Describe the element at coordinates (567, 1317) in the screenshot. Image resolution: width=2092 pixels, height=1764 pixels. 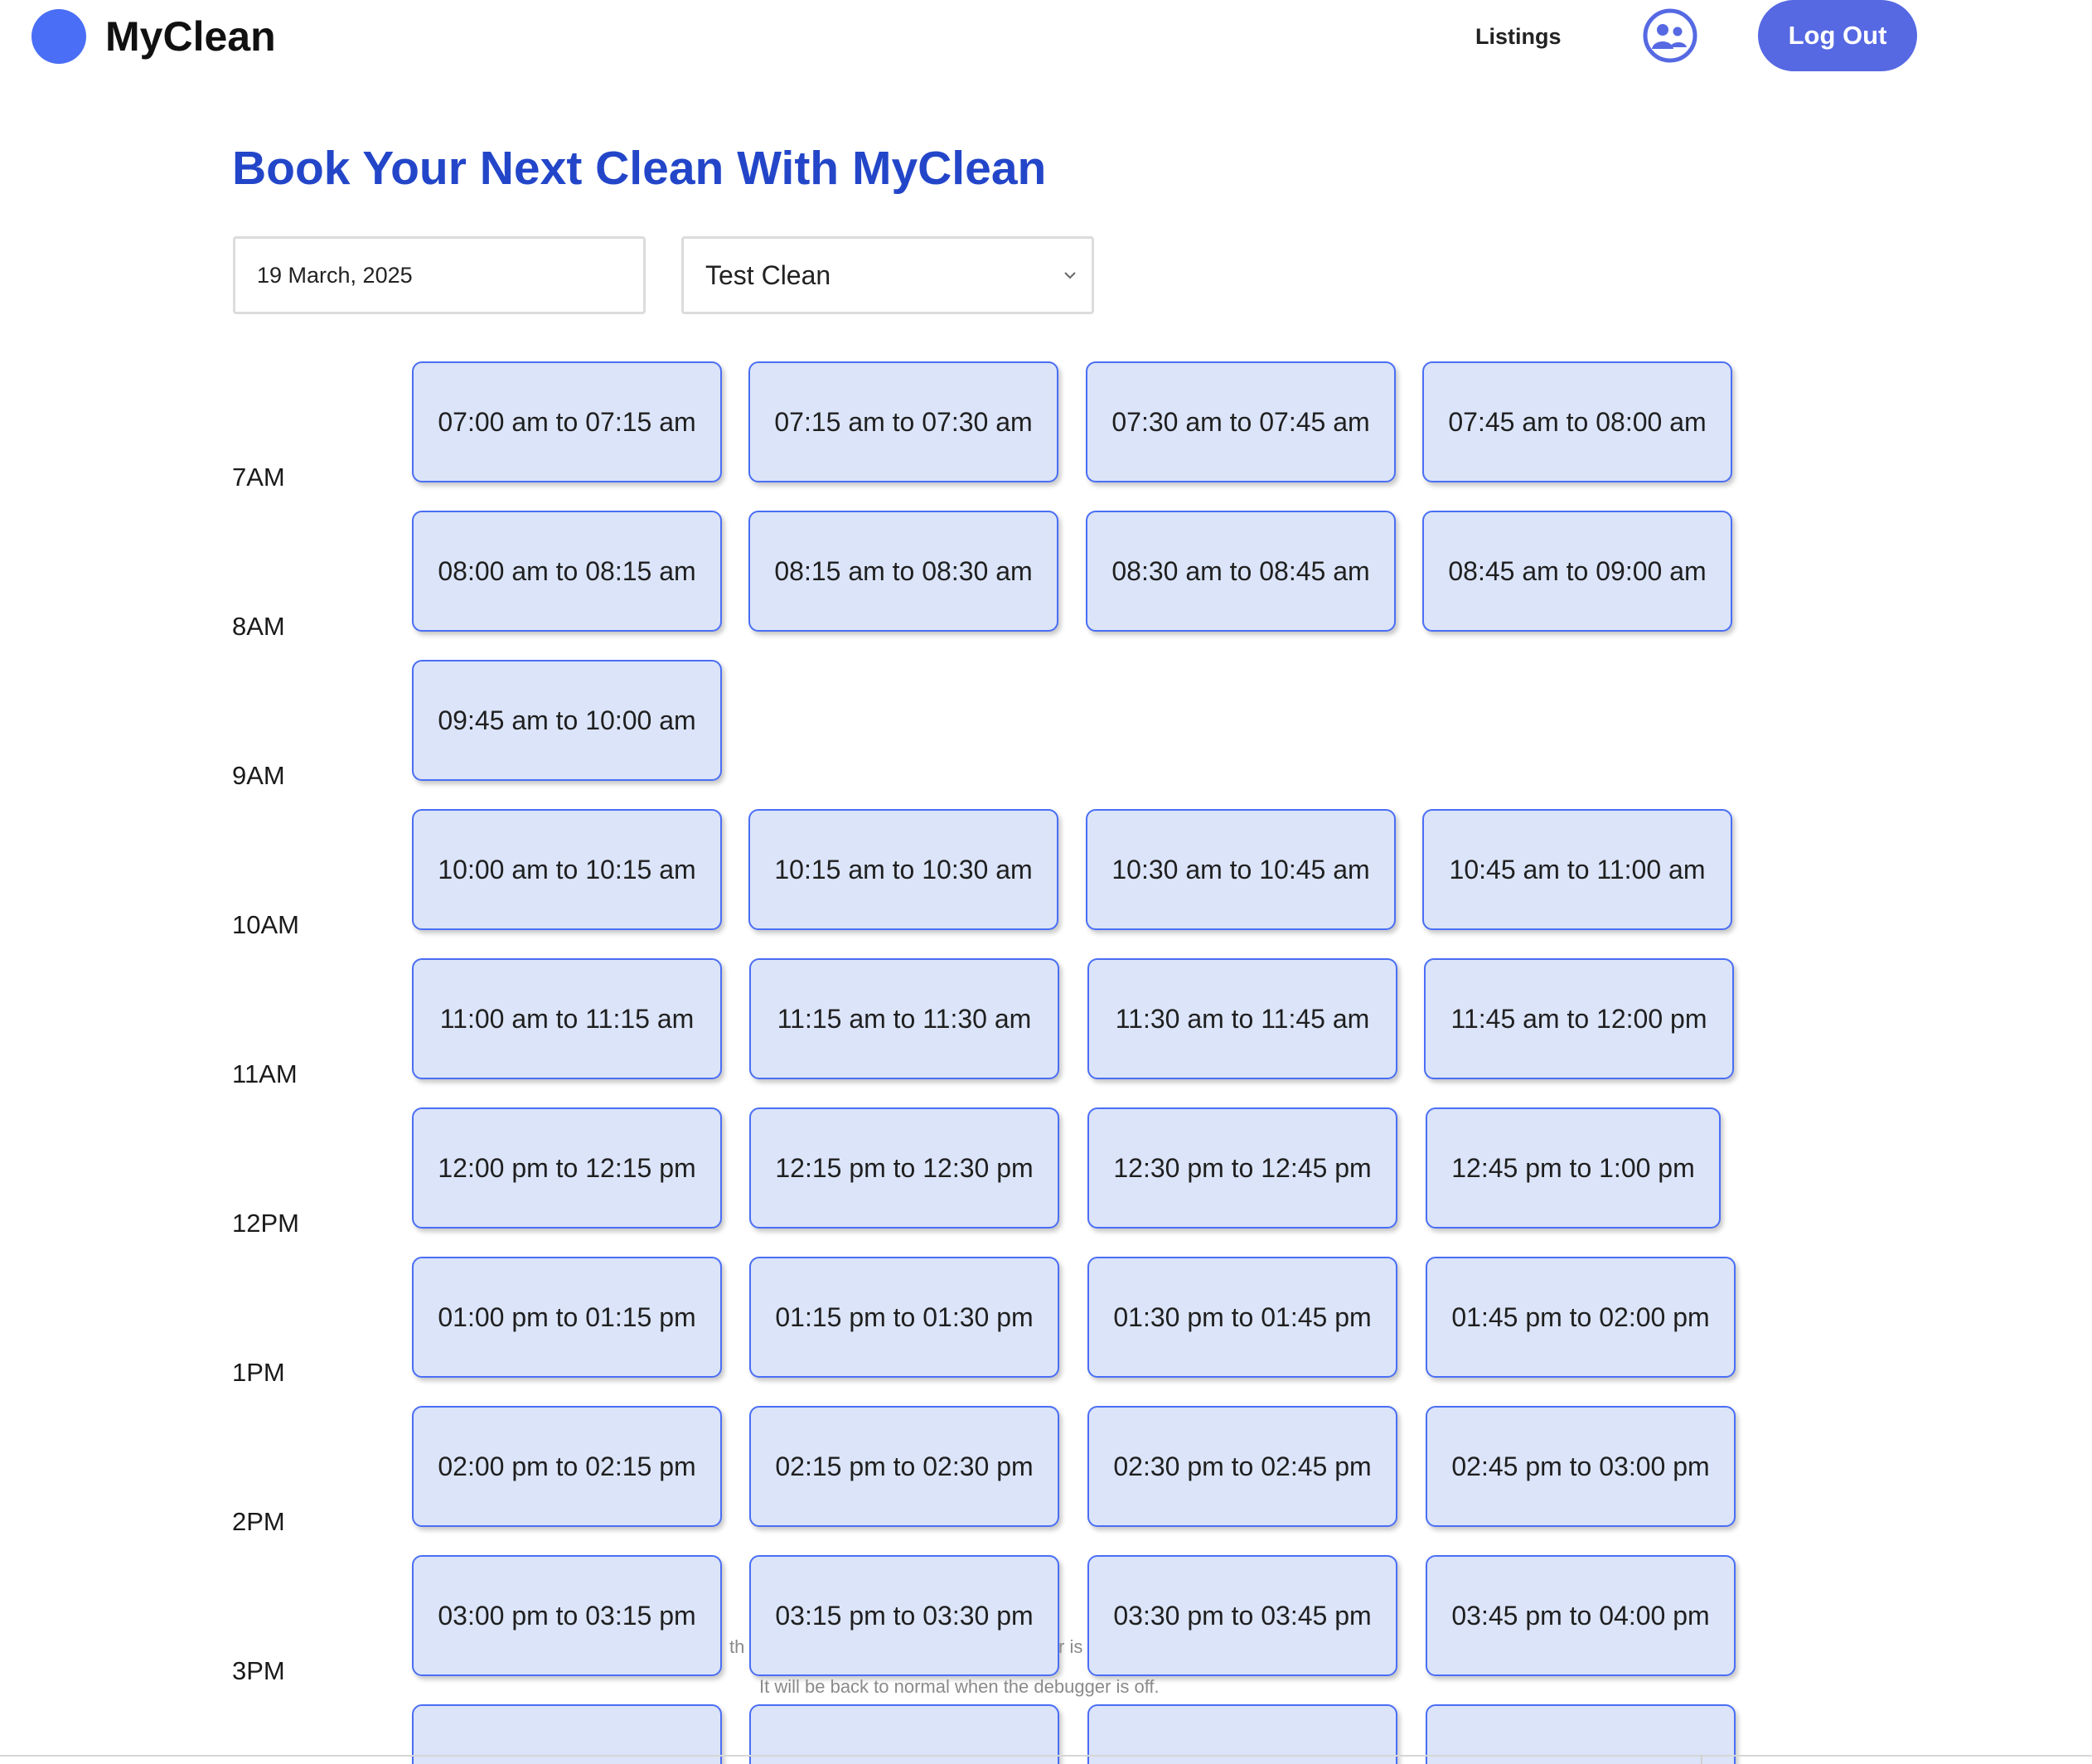
I see `time-slot-button: 01:00 pm to 01:15 pm` at that location.